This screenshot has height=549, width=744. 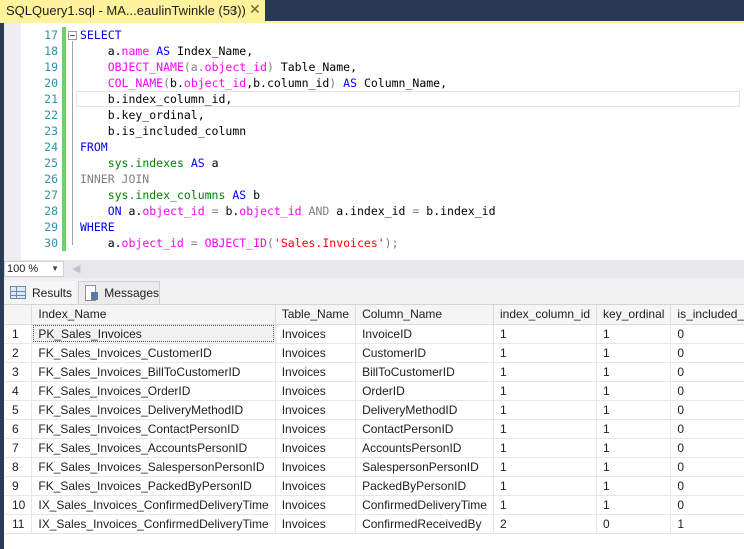 I want to click on zoom-dropdown: 100 % ▼, so click(x=34, y=269).